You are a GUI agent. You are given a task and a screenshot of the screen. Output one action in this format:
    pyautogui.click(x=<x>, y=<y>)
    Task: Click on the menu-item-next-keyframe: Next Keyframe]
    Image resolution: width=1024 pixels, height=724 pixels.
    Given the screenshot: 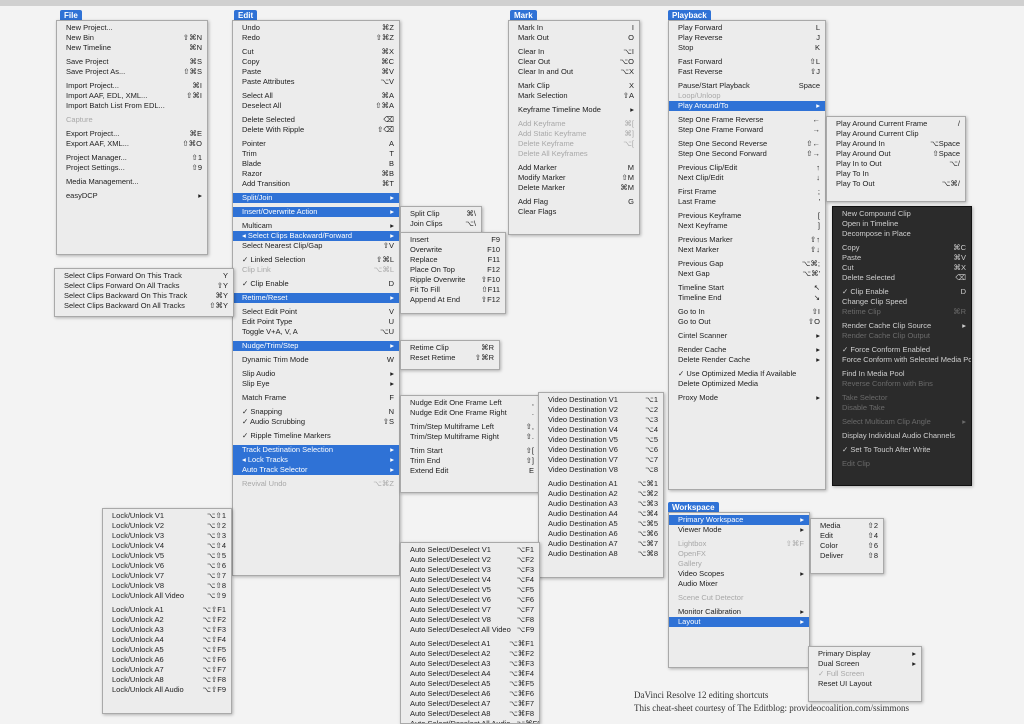 What is the action you would take?
    pyautogui.click(x=747, y=226)
    